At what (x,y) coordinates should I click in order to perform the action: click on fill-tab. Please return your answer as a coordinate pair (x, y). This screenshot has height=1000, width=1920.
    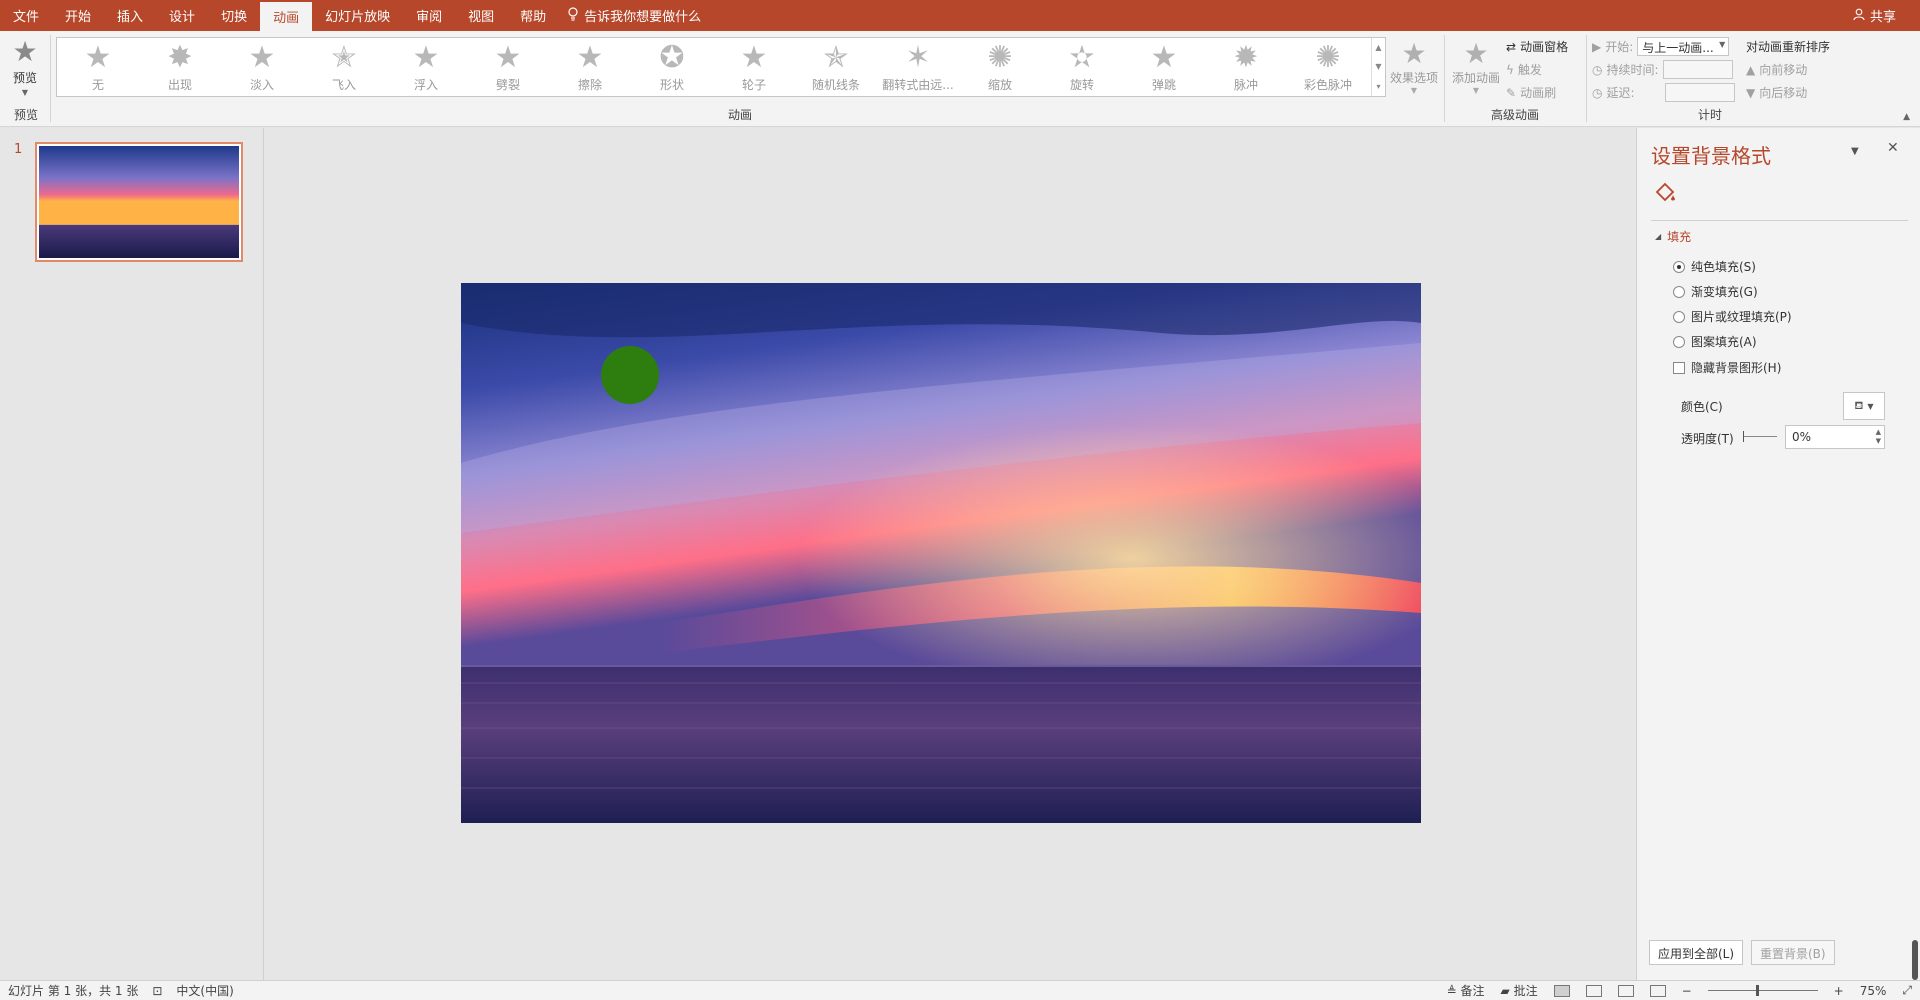
    Looking at the image, I should click on (1665, 192).